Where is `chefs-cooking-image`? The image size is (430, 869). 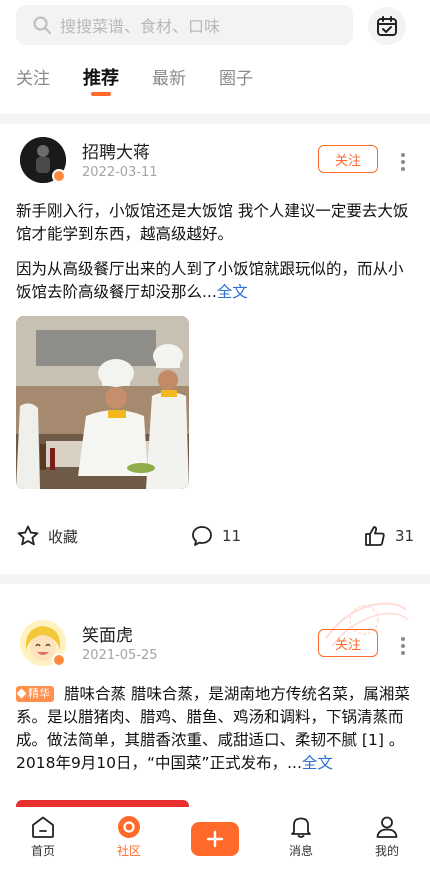 chefs-cooking-image is located at coordinates (102, 402).